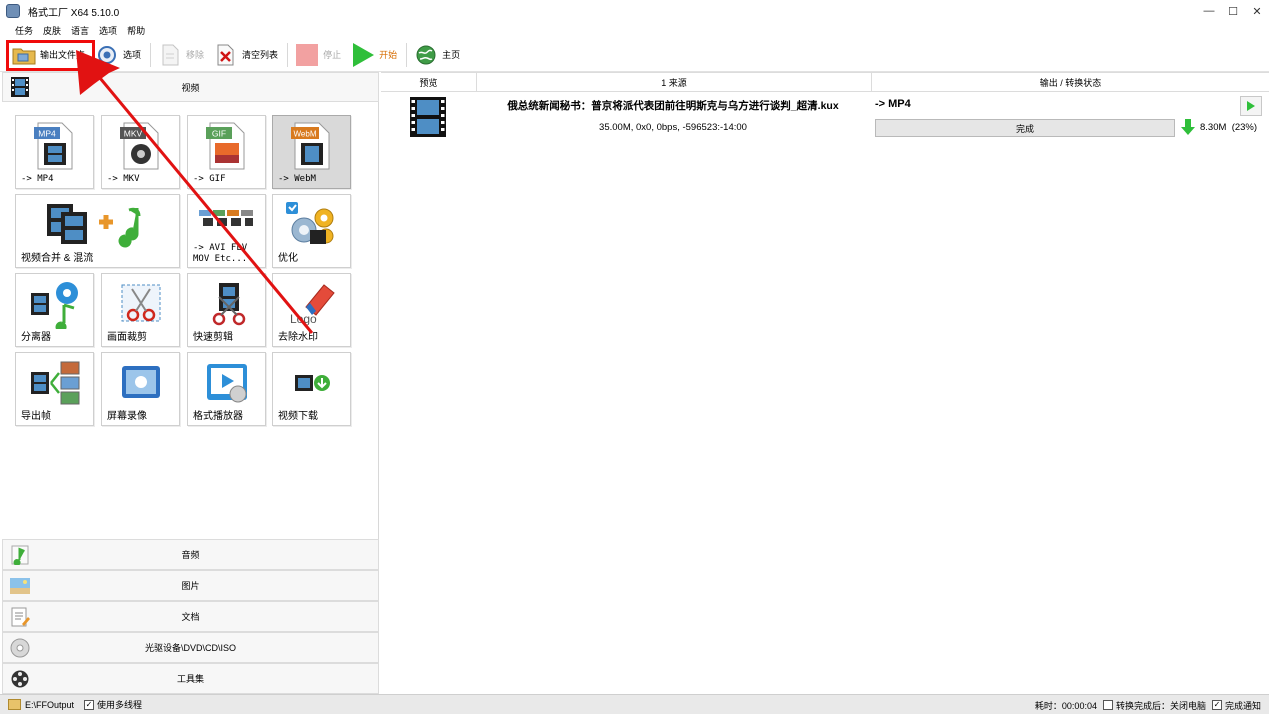 The image size is (1269, 714). Describe the element at coordinates (1229, 127) in the screenshot. I see `task-output-size: 8.30M (23%)` at that location.